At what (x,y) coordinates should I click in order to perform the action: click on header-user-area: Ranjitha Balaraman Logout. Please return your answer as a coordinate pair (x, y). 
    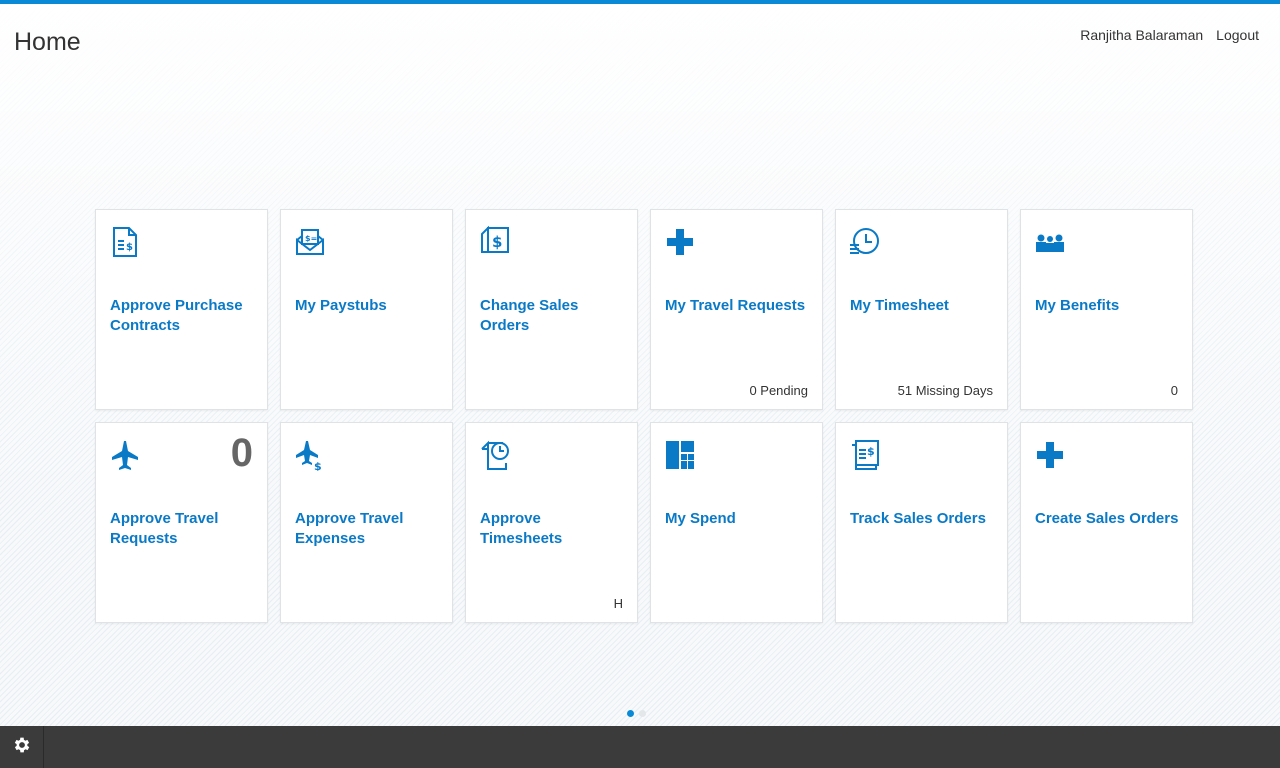
    Looking at the image, I should click on (1169, 35).